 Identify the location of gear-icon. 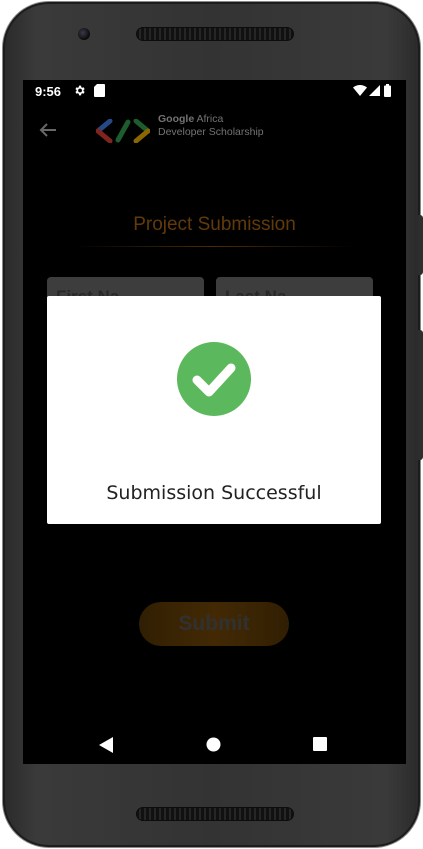
(80, 90).